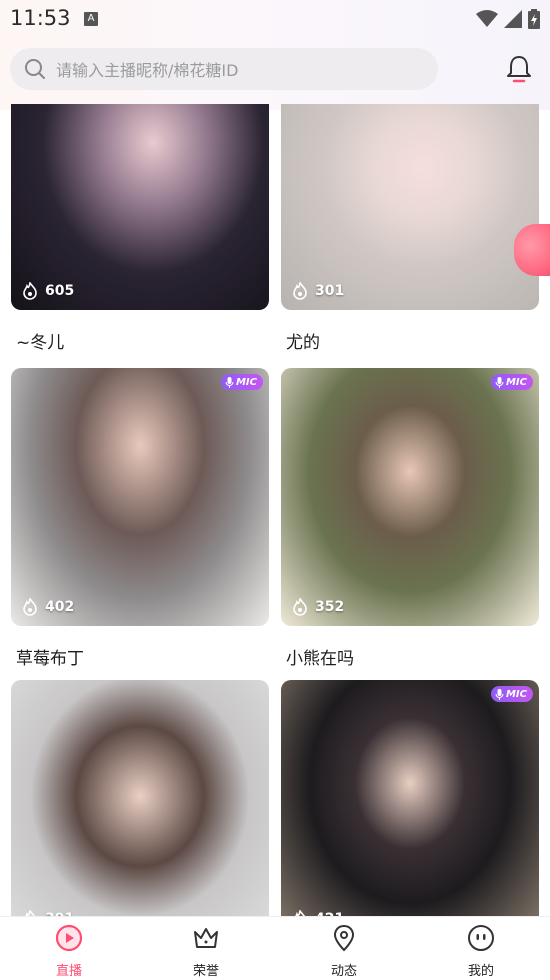  Describe the element at coordinates (140, 497) in the screenshot. I see `stream-thumbnail: MIC 402` at that location.